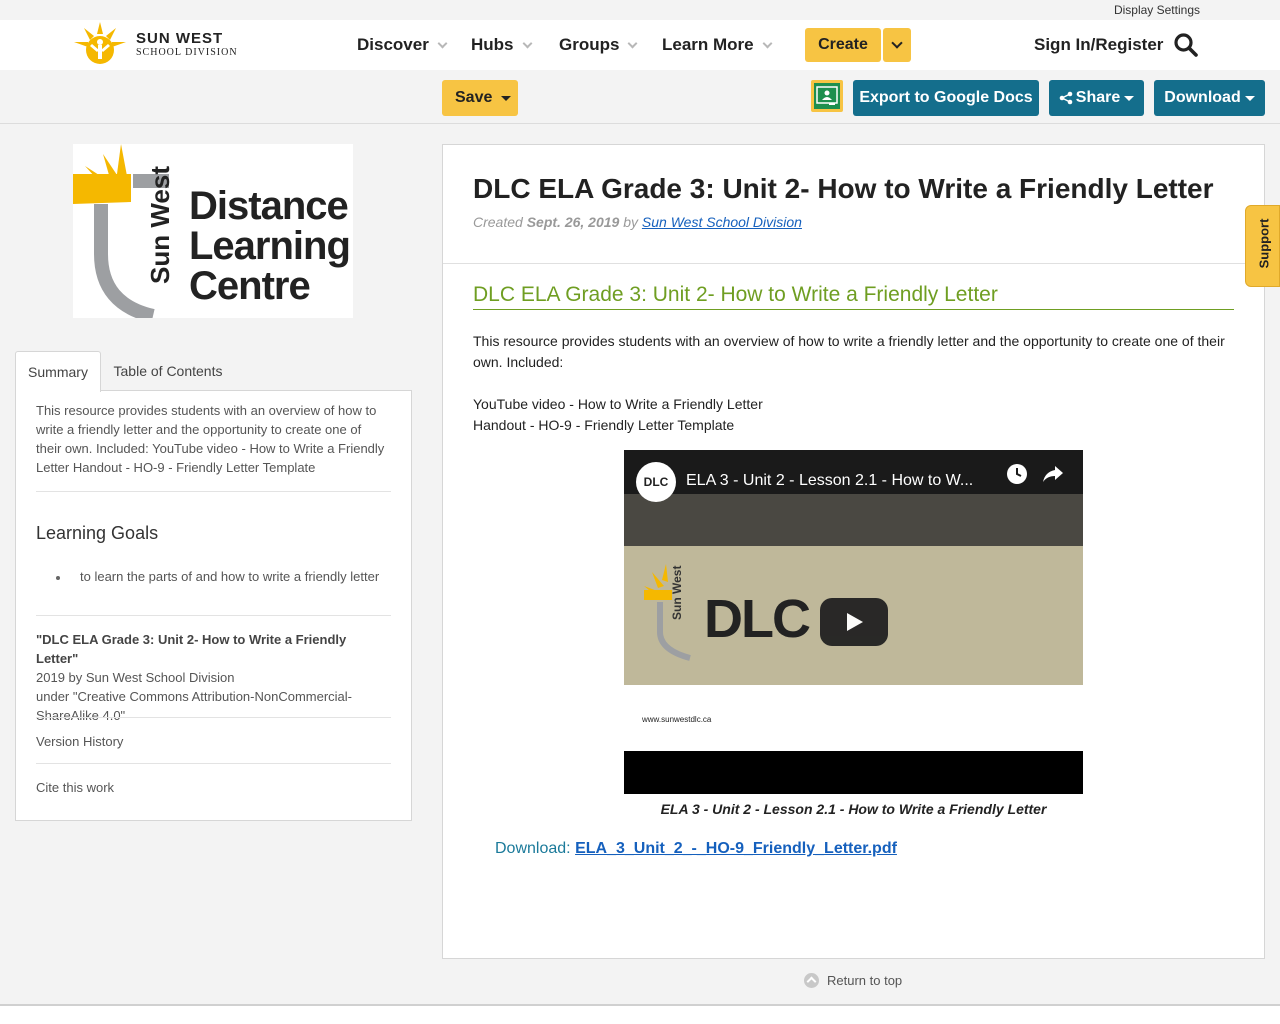  I want to click on nav-discover: Discover, so click(402, 45).